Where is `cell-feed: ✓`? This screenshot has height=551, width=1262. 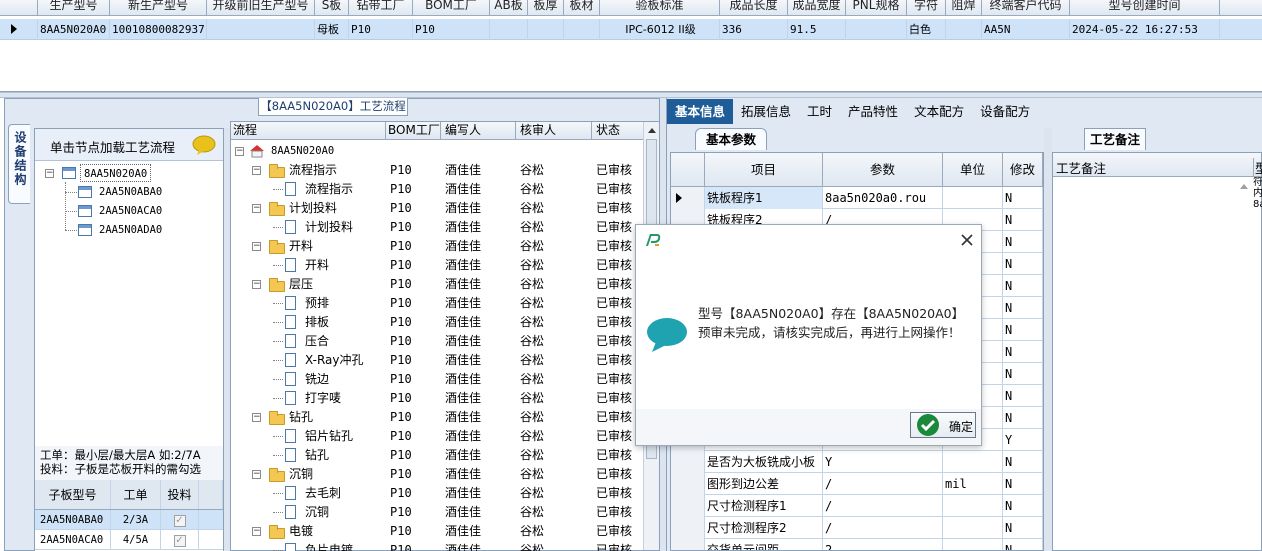 cell-feed: ✓ is located at coordinates (180, 539).